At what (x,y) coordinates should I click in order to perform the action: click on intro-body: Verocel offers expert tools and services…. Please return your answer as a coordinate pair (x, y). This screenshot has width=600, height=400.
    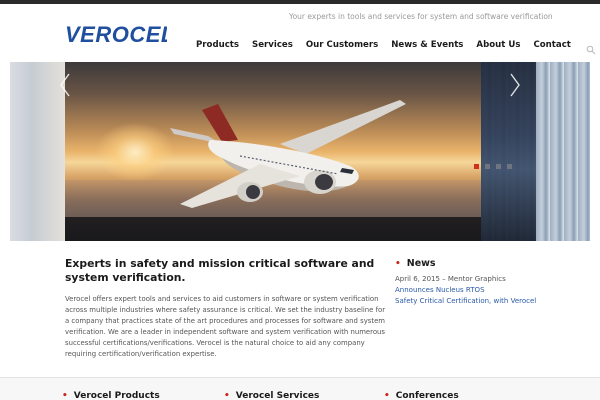
    Looking at the image, I should click on (225, 326).